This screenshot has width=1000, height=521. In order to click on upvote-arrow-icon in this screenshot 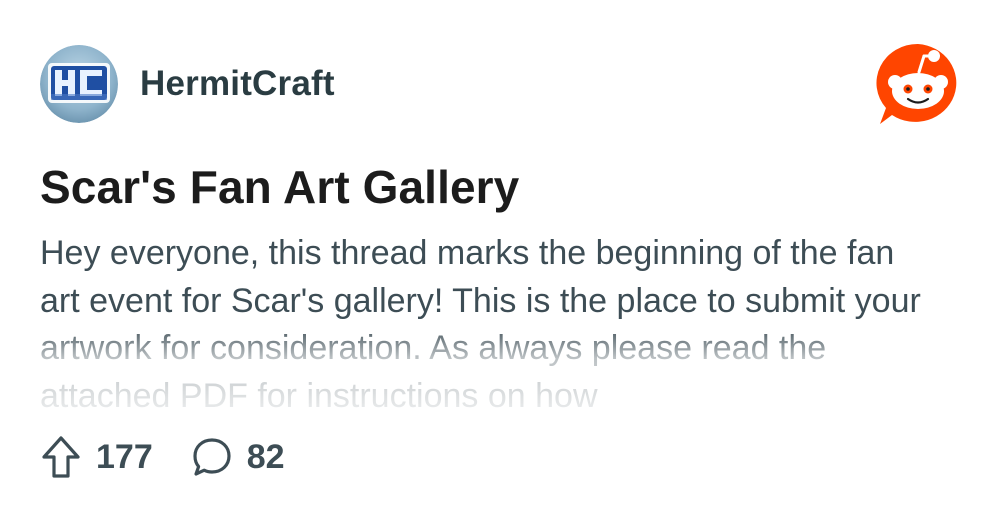, I will do `click(61, 457)`.